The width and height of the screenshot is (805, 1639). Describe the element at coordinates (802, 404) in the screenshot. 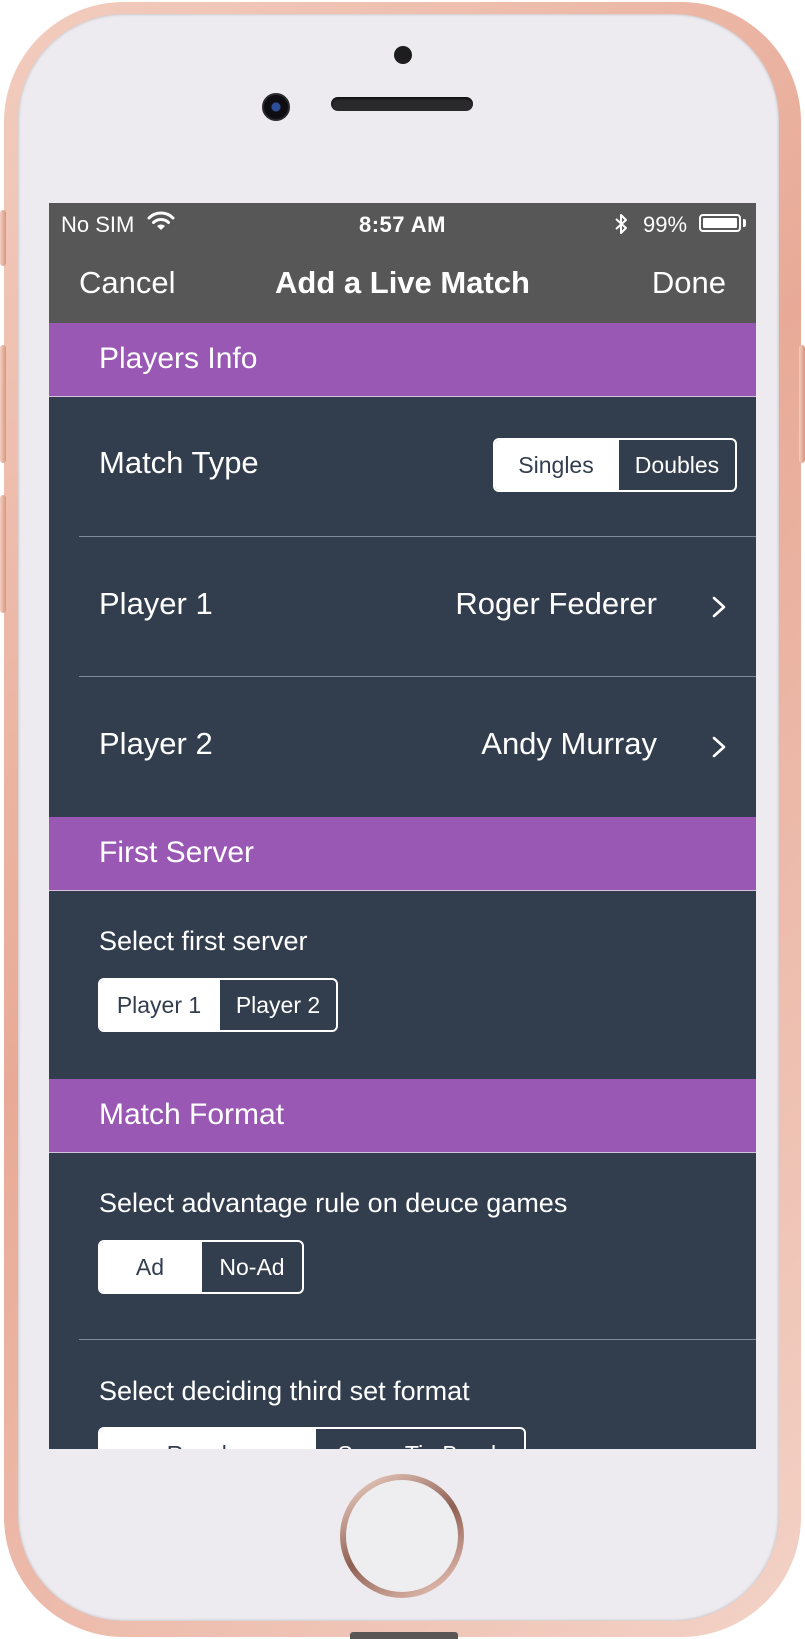

I see `power-button` at that location.